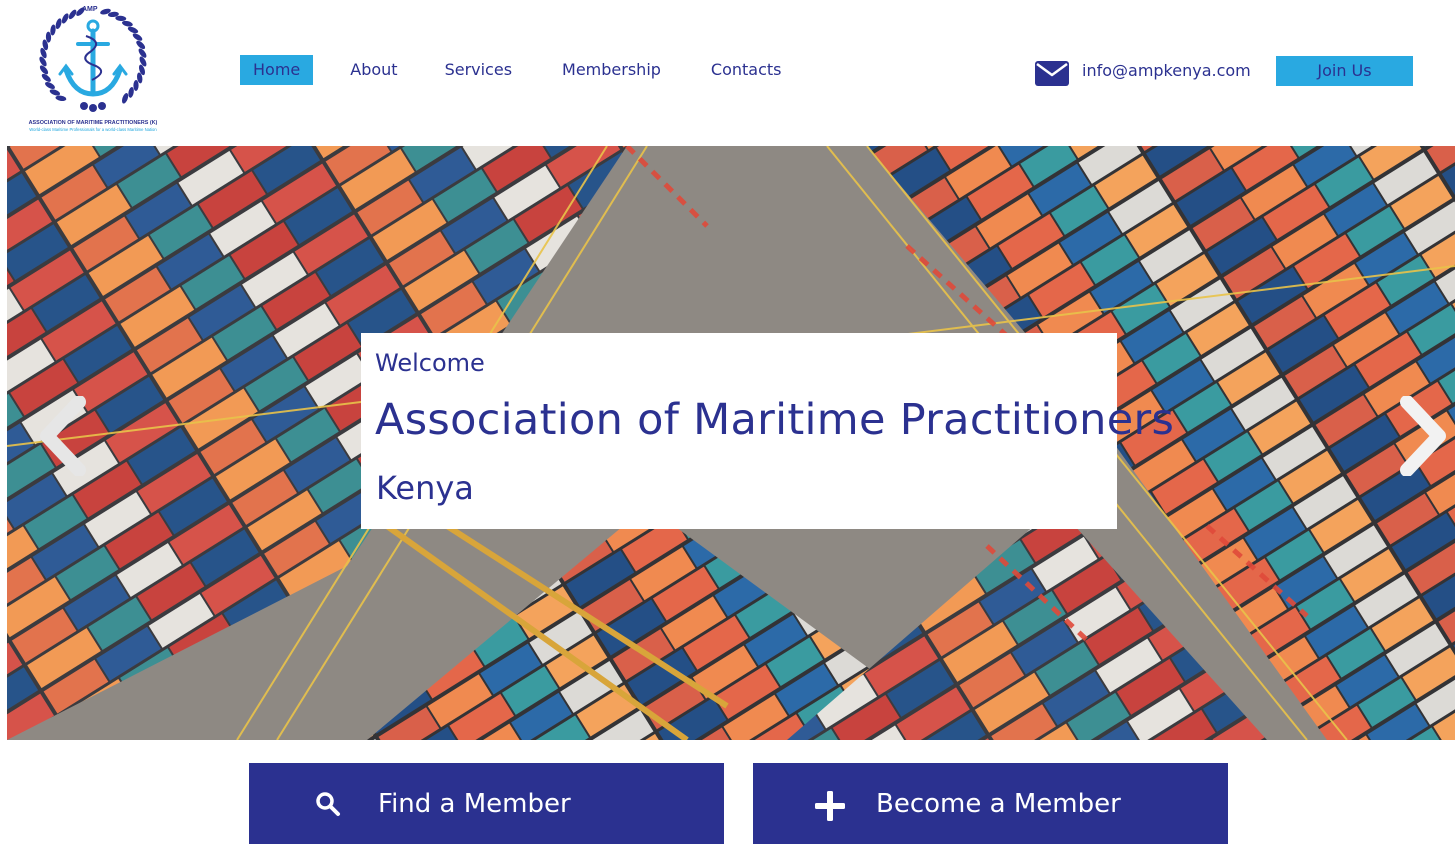  What do you see at coordinates (1166, 71) in the screenshot?
I see `contact-email-link: info@ampkenya.com` at bounding box center [1166, 71].